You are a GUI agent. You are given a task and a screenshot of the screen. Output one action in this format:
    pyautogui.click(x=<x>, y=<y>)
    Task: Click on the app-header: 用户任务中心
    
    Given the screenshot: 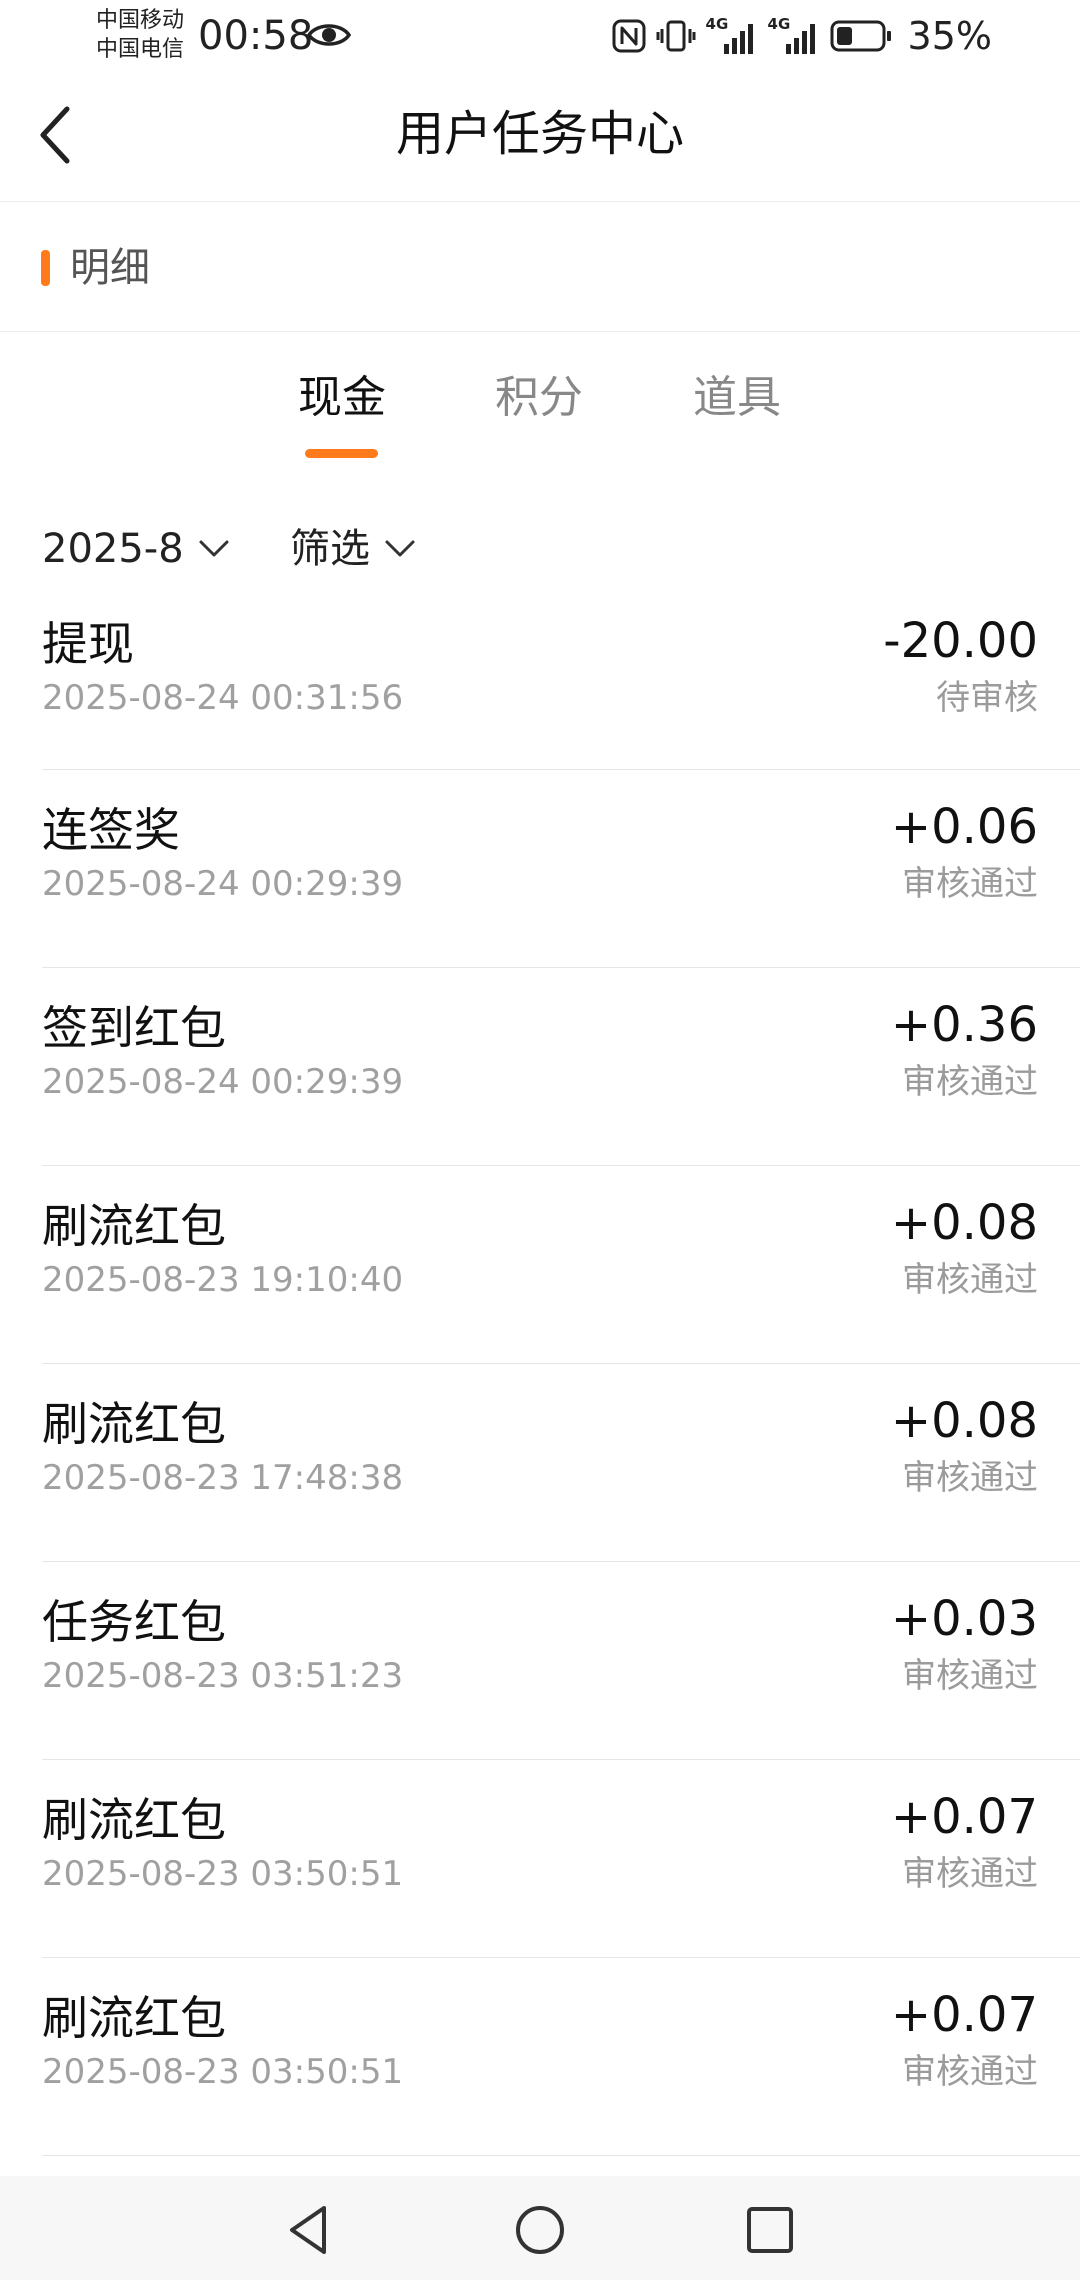 What is the action you would take?
    pyautogui.click(x=540, y=137)
    